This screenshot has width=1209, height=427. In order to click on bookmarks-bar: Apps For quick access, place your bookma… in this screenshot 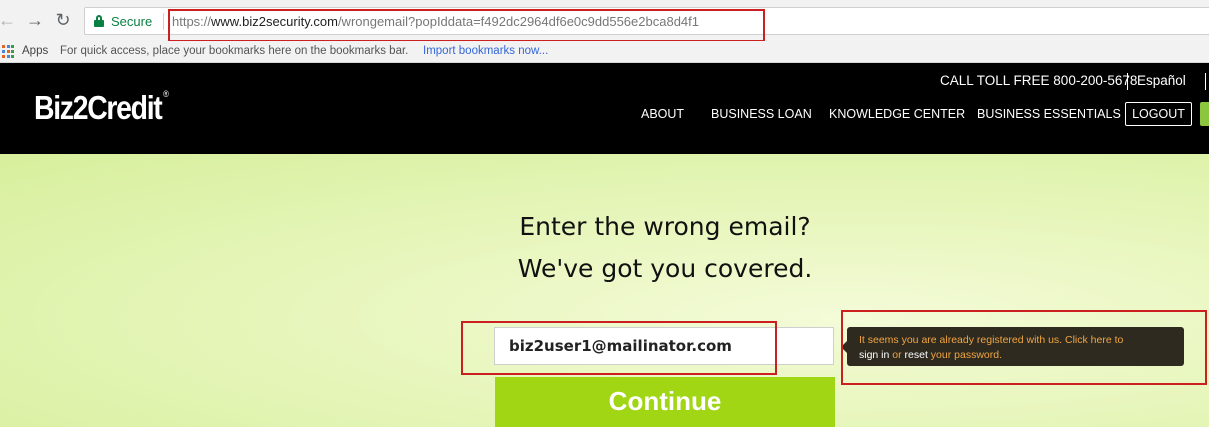, I will do `click(604, 52)`.